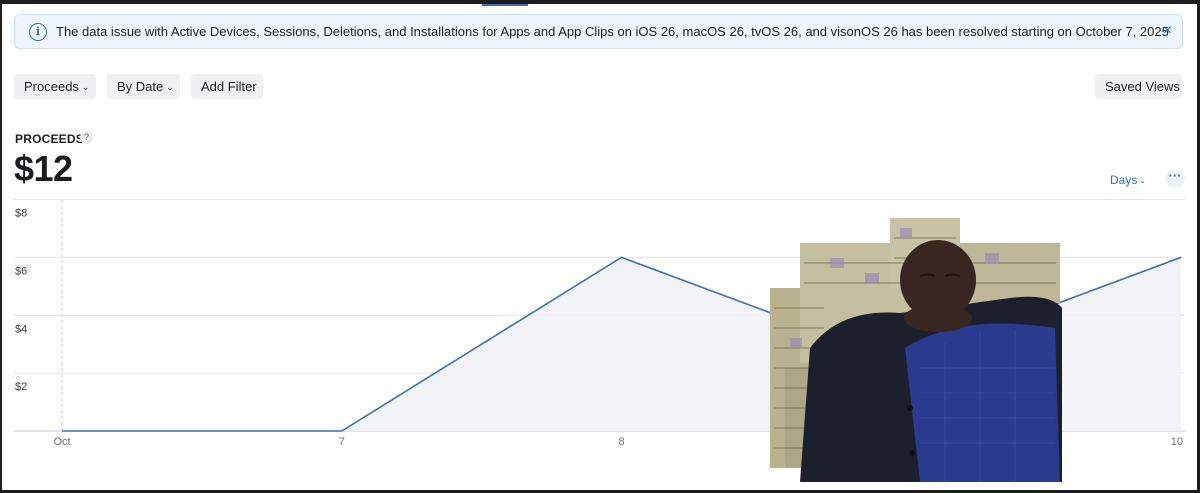 The image size is (1200, 493). What do you see at coordinates (21, 214) in the screenshot?
I see `y-tick-label: $8` at bounding box center [21, 214].